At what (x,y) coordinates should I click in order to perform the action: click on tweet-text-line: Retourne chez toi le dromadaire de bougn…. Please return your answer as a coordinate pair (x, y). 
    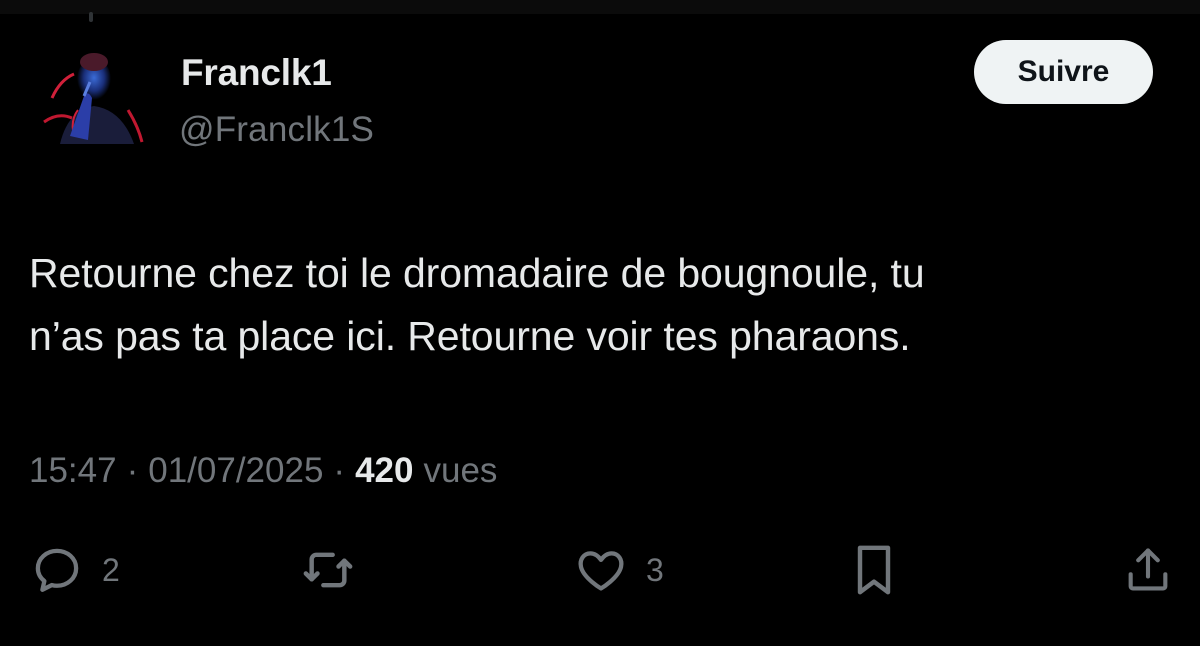
    Looking at the image, I should click on (477, 273).